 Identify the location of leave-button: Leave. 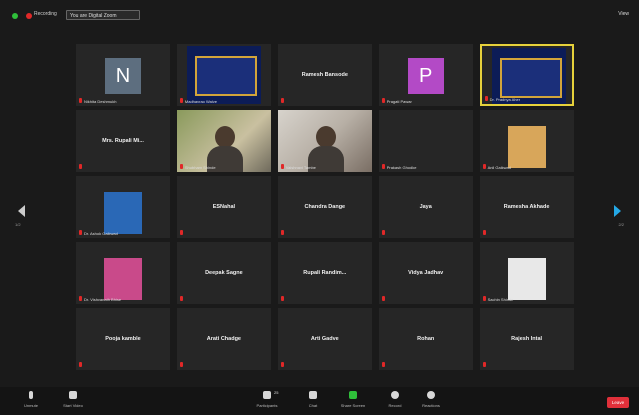
(618, 402).